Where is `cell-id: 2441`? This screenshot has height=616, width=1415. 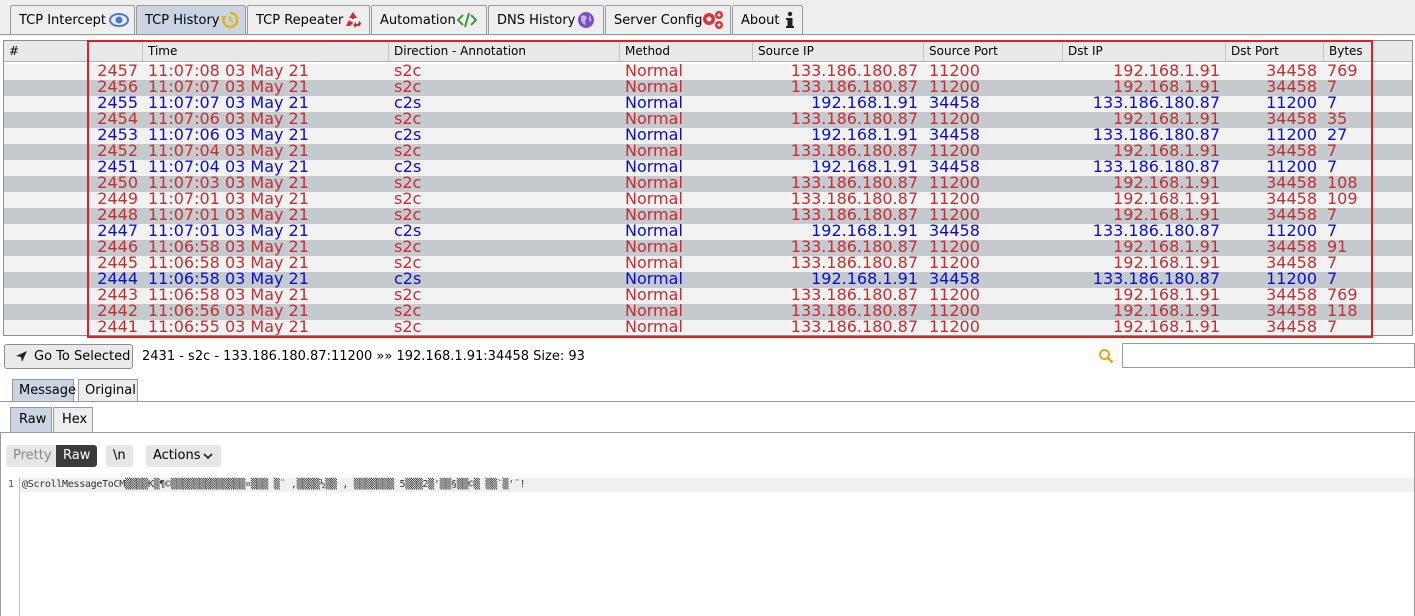 cell-id: 2441 is located at coordinates (117, 327).